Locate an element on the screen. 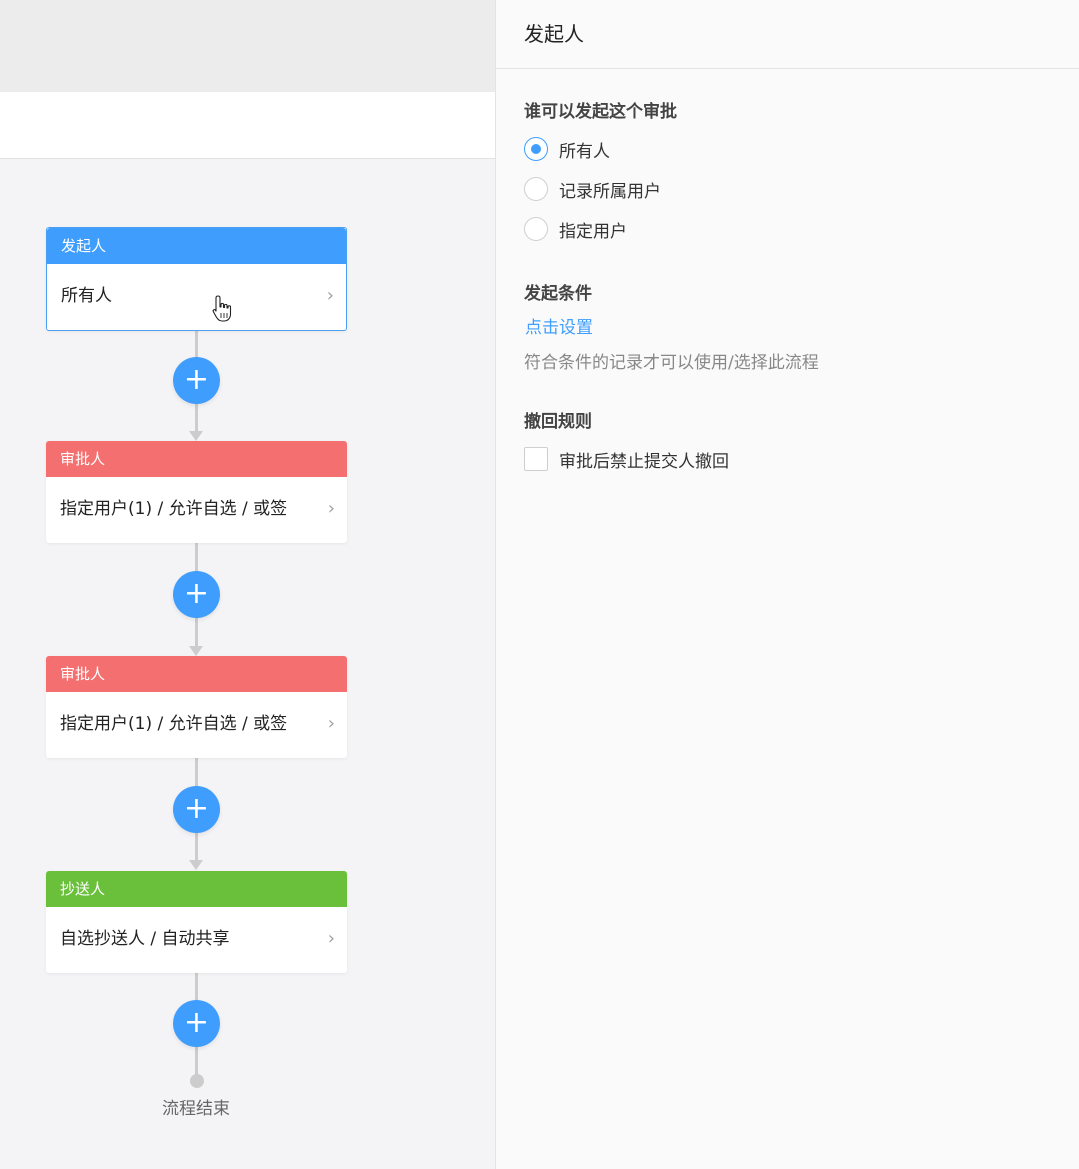 This screenshot has height=1169, width=1079. who-can-initiate-title: 谁可以发起这个审批 is located at coordinates (600, 112).